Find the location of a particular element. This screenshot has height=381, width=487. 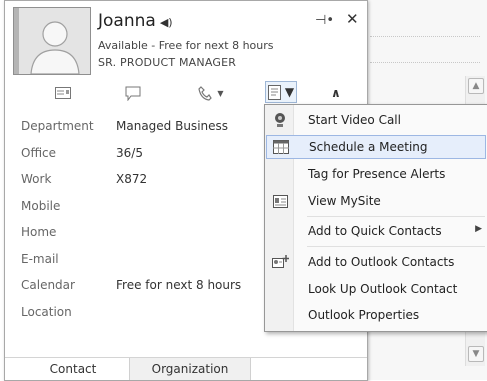

contact-name-row: Joanna ◀) is located at coordinates (135, 21).